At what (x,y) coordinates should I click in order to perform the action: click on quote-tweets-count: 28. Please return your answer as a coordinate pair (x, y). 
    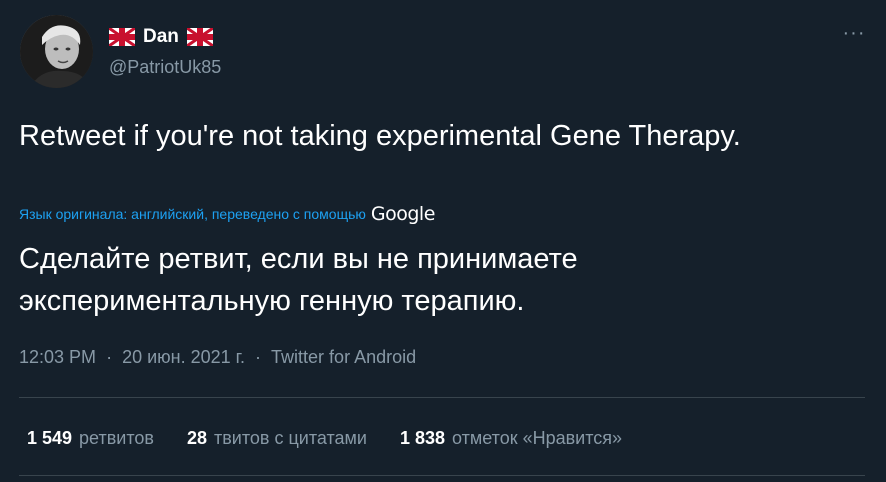
    Looking at the image, I should click on (196, 437).